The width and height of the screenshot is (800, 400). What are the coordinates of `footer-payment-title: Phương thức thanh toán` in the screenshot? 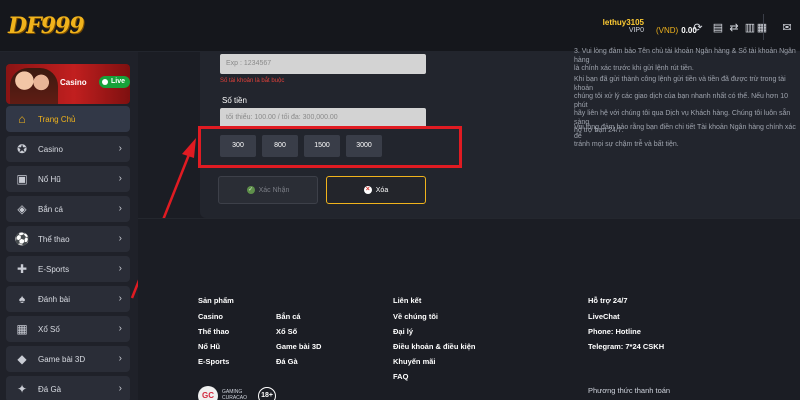 It's located at (629, 390).